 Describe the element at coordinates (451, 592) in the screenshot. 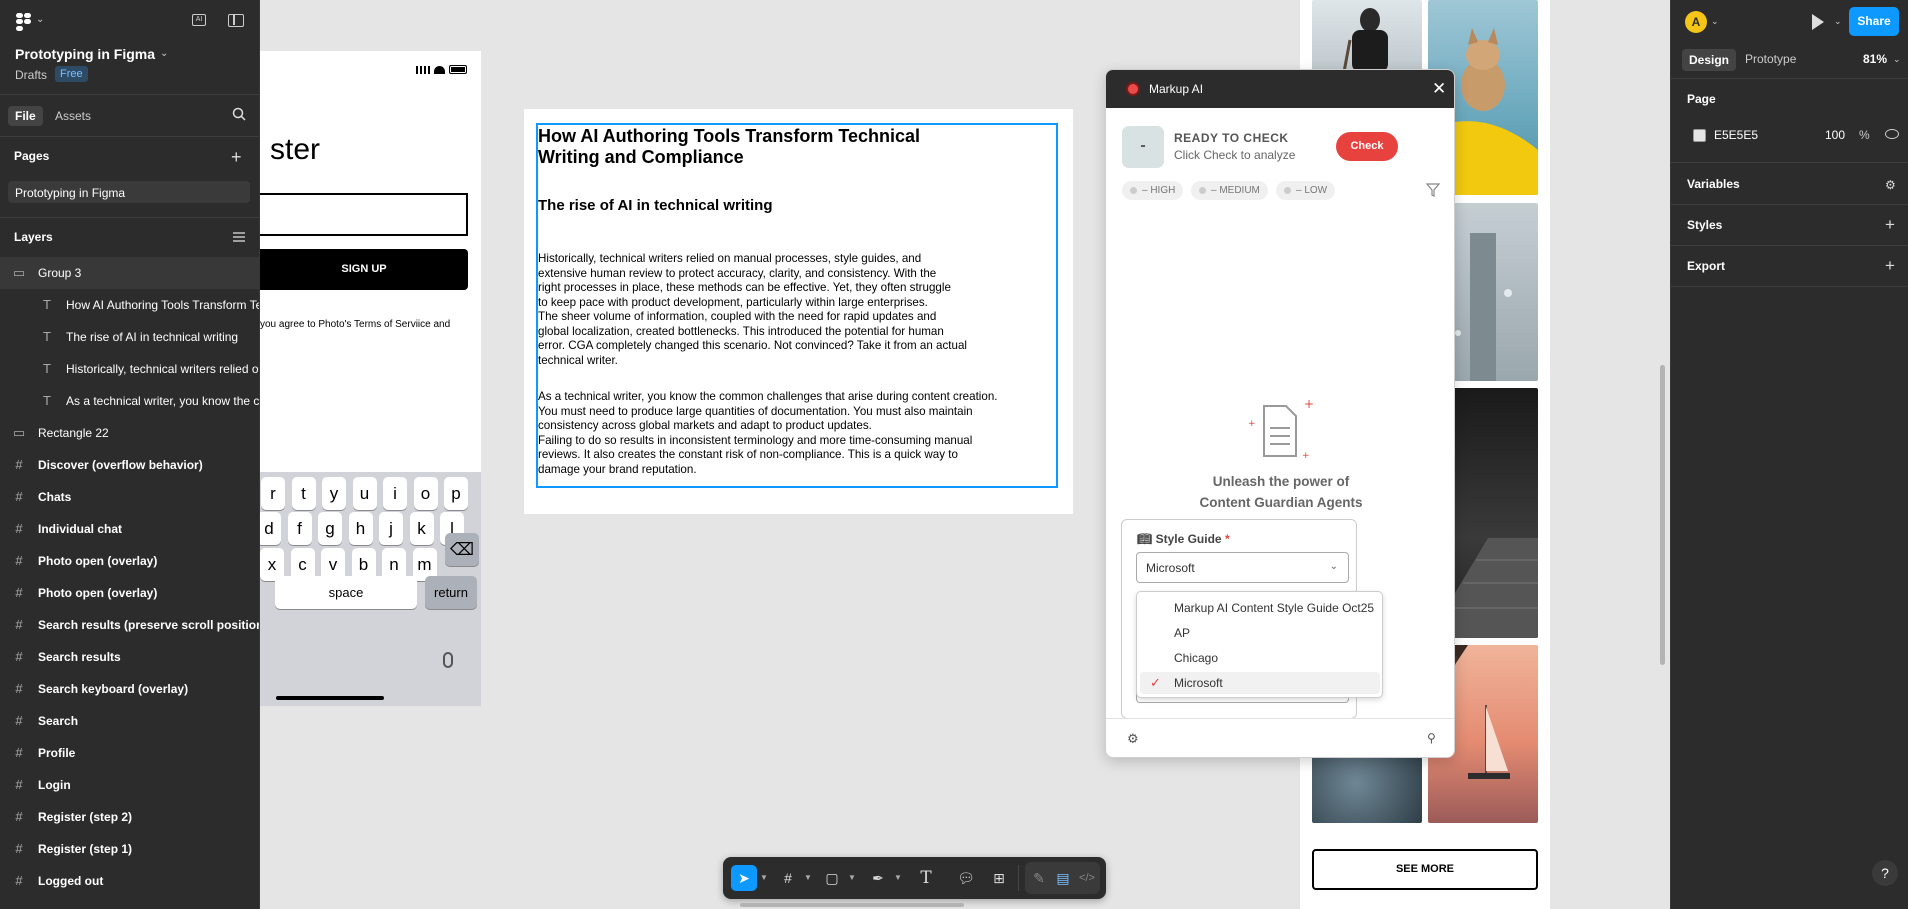

I see `return-key: return` at that location.